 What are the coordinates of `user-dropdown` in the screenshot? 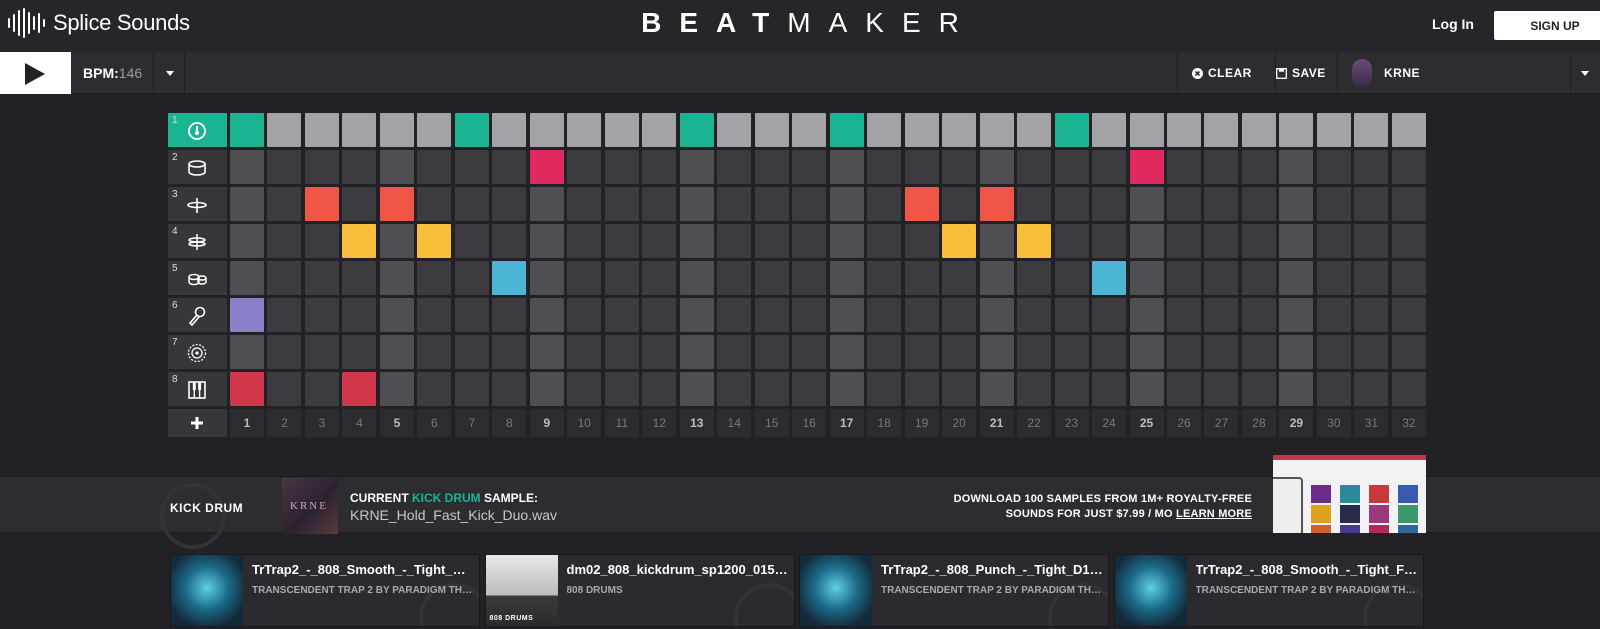 It's located at (1585, 73).